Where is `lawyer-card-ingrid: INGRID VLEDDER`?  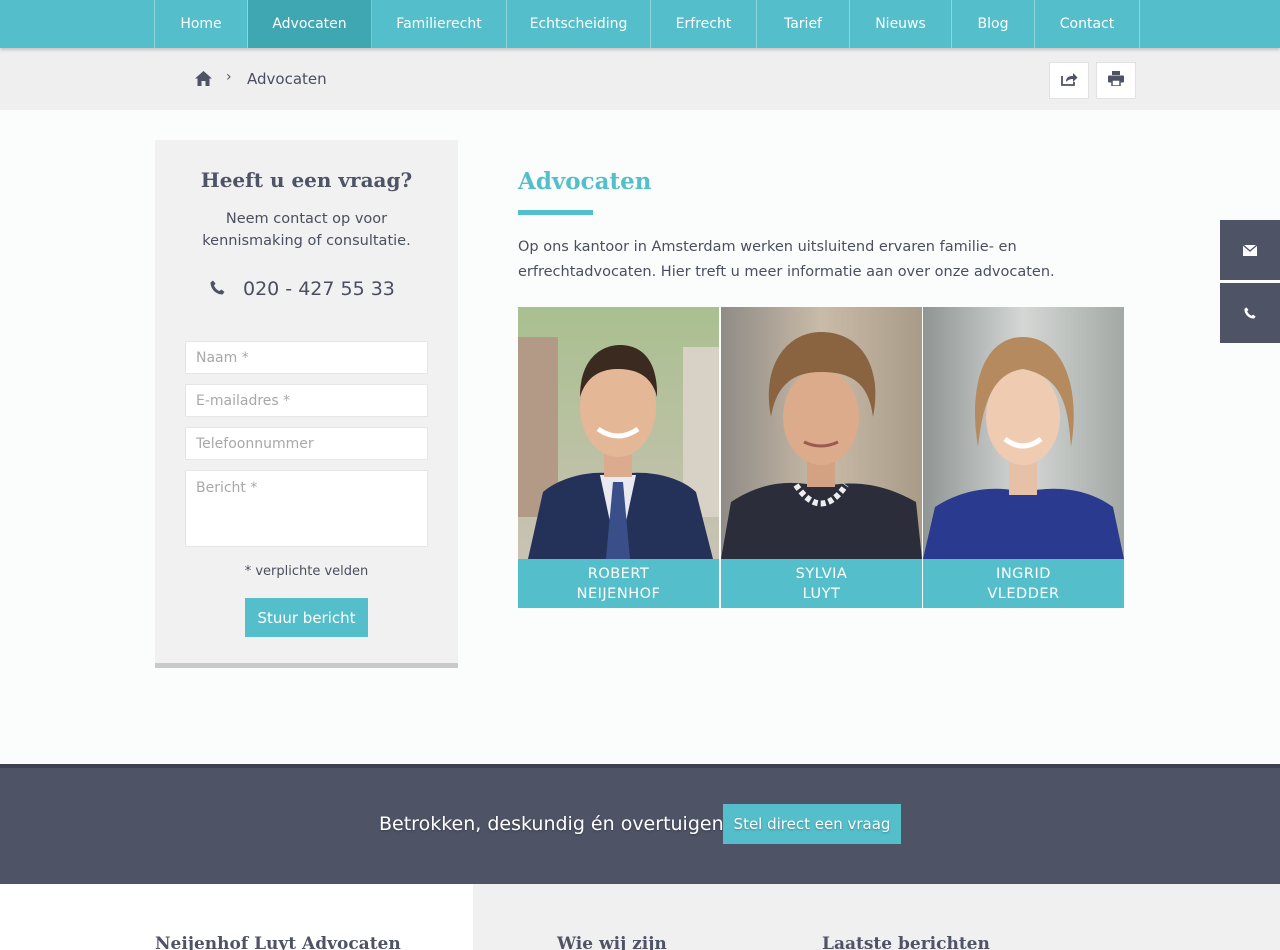 lawyer-card-ingrid: INGRID VLEDDER is located at coordinates (1023, 457).